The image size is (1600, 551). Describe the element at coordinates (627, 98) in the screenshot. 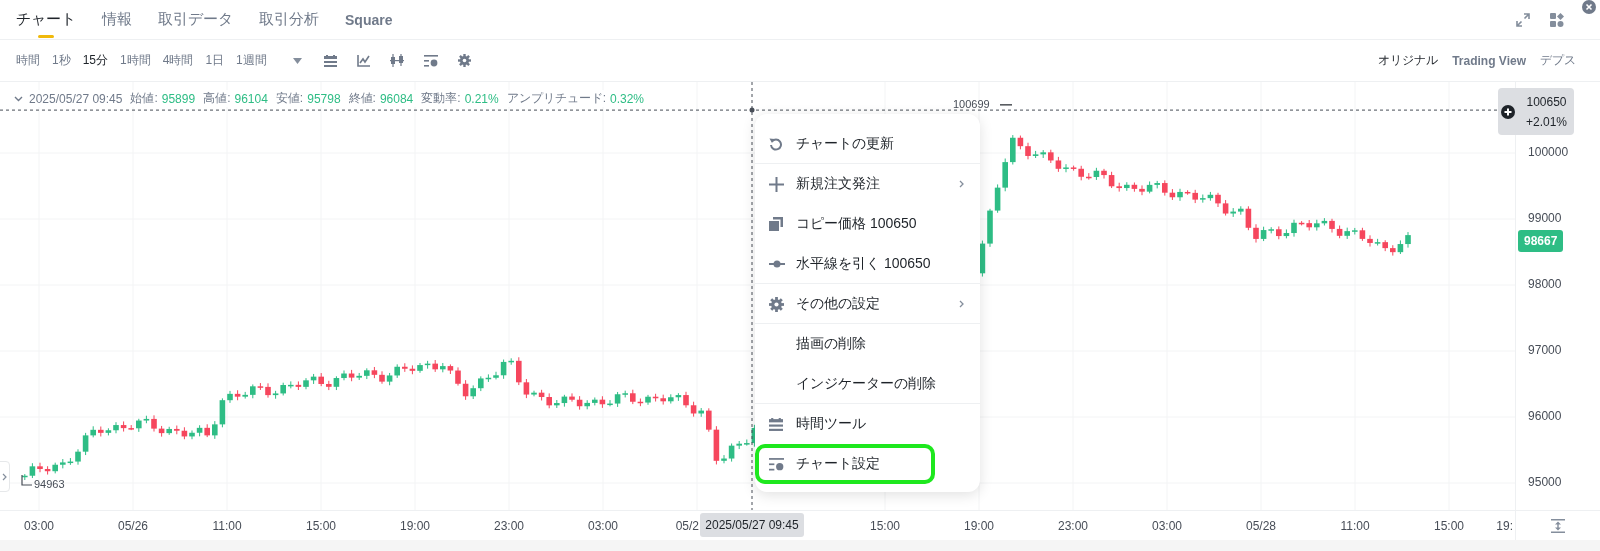

I see `legend-value: 0.32%` at that location.